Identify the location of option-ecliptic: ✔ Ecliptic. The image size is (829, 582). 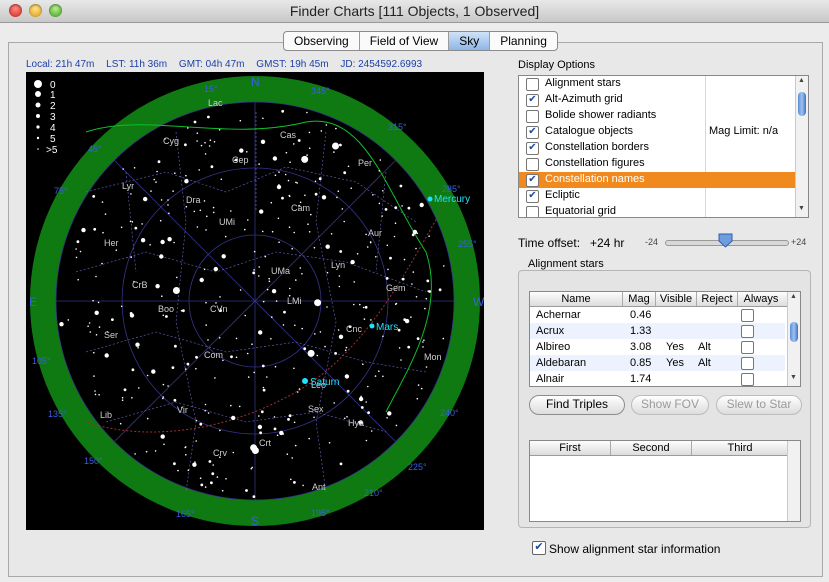
(657, 196).